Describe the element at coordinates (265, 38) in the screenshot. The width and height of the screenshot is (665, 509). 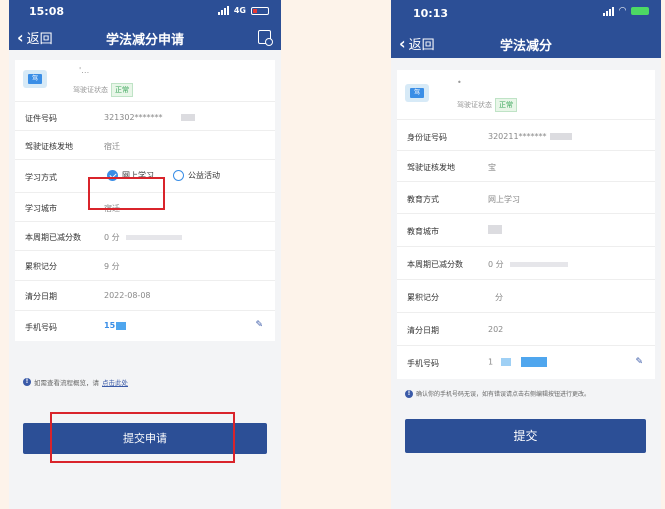
I see `document-search-icon` at that location.